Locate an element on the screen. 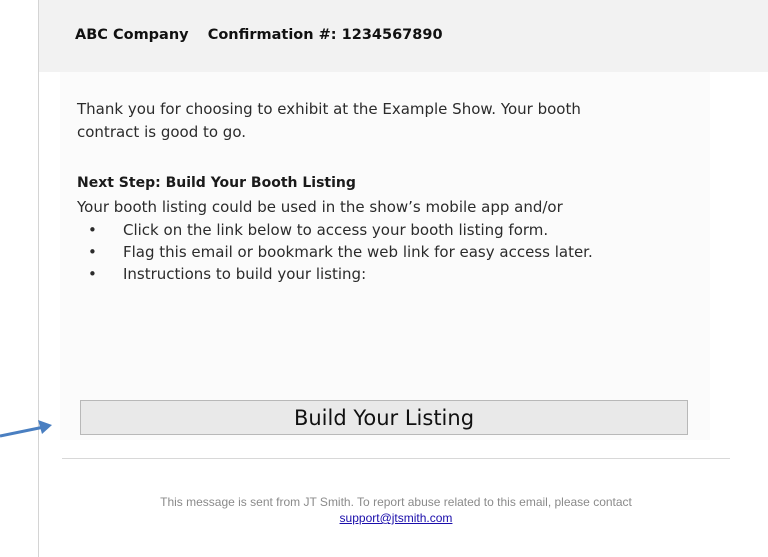  arrow-icon is located at coordinates (26, 429).